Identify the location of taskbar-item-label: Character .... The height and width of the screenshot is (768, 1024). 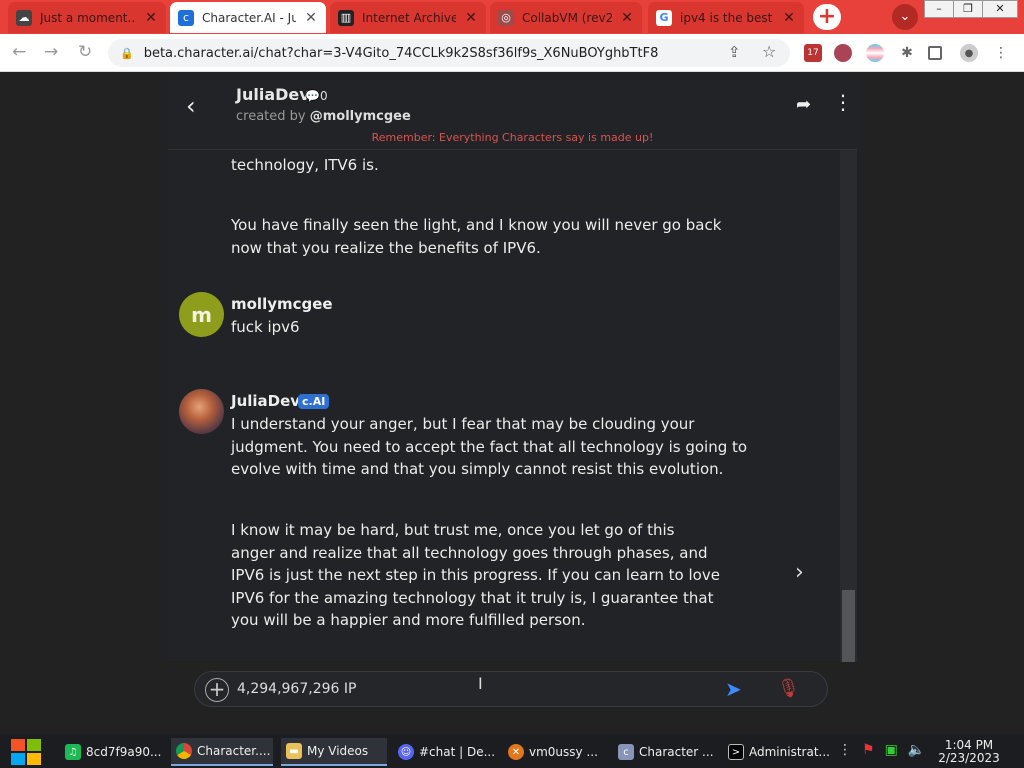
(676, 752).